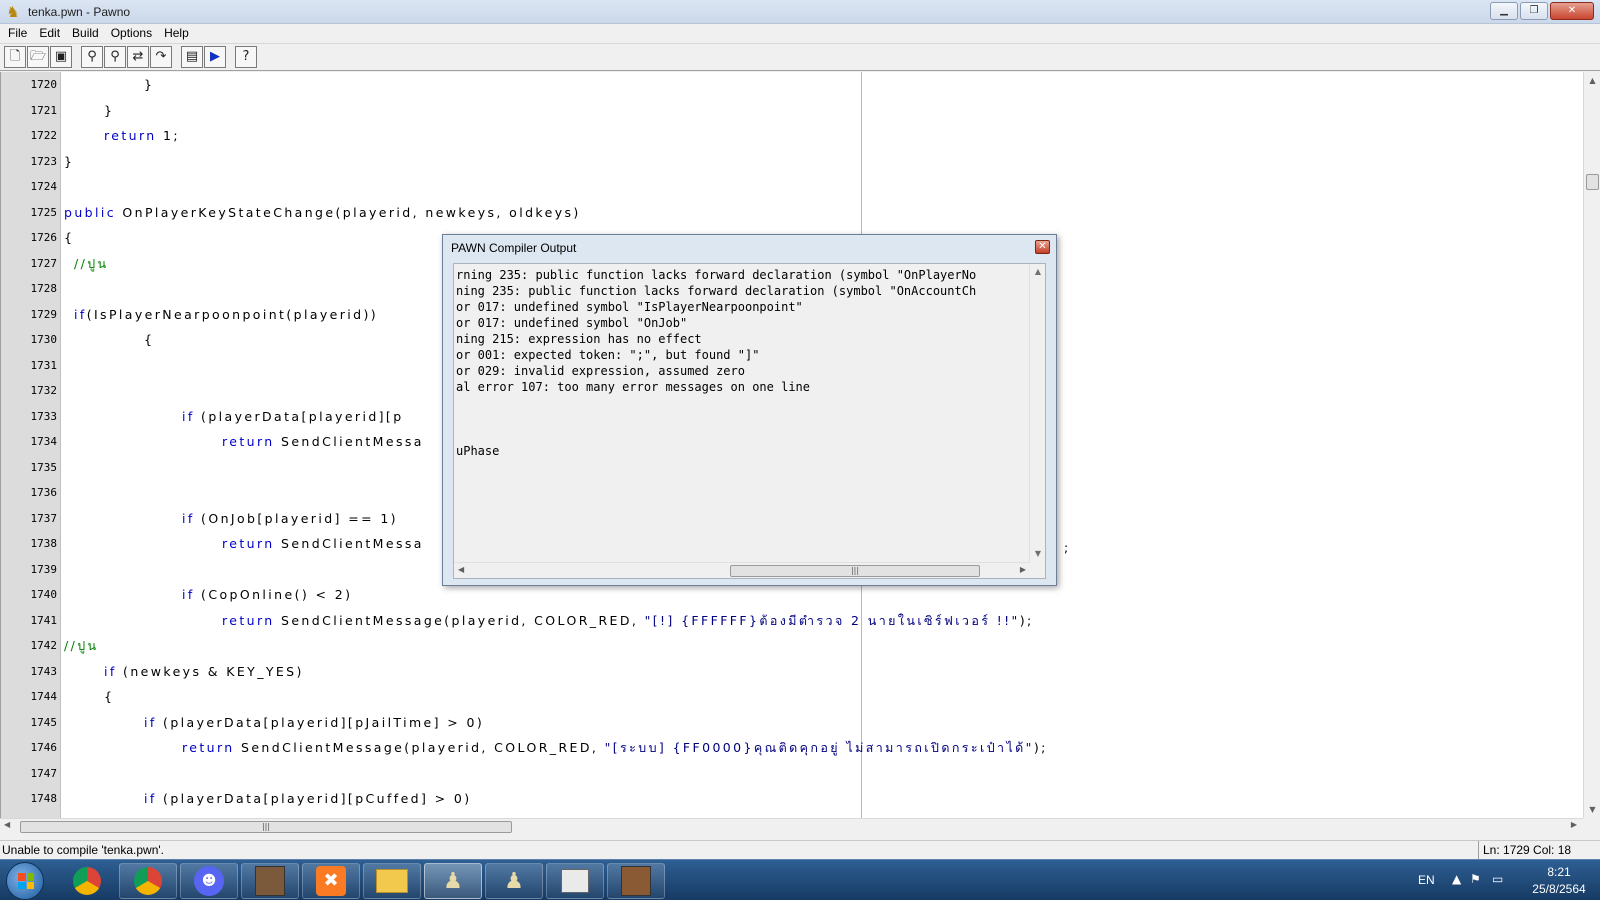  Describe the element at coordinates (855, 571) in the screenshot. I see `dialog-hscroll-thumb: |||` at that location.